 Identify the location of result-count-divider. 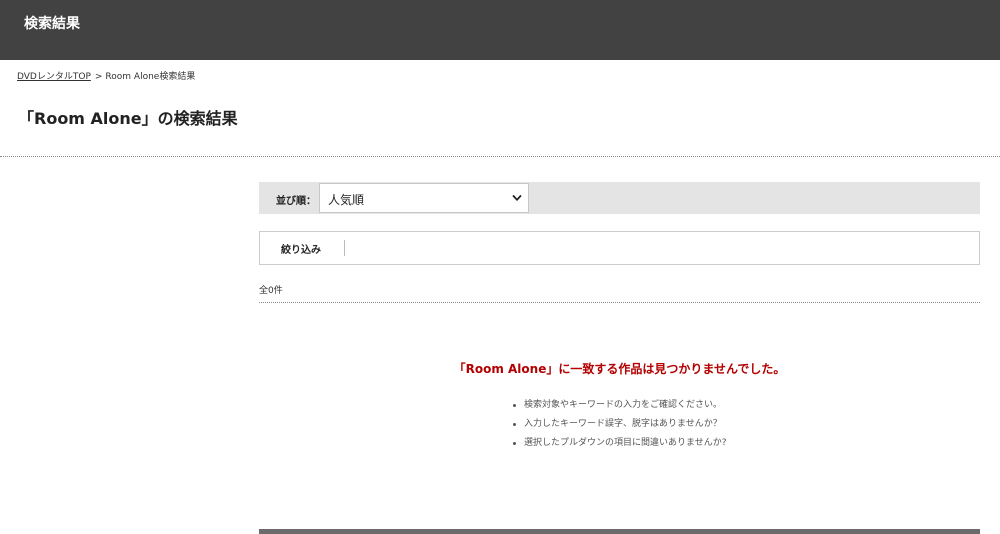
(619, 302).